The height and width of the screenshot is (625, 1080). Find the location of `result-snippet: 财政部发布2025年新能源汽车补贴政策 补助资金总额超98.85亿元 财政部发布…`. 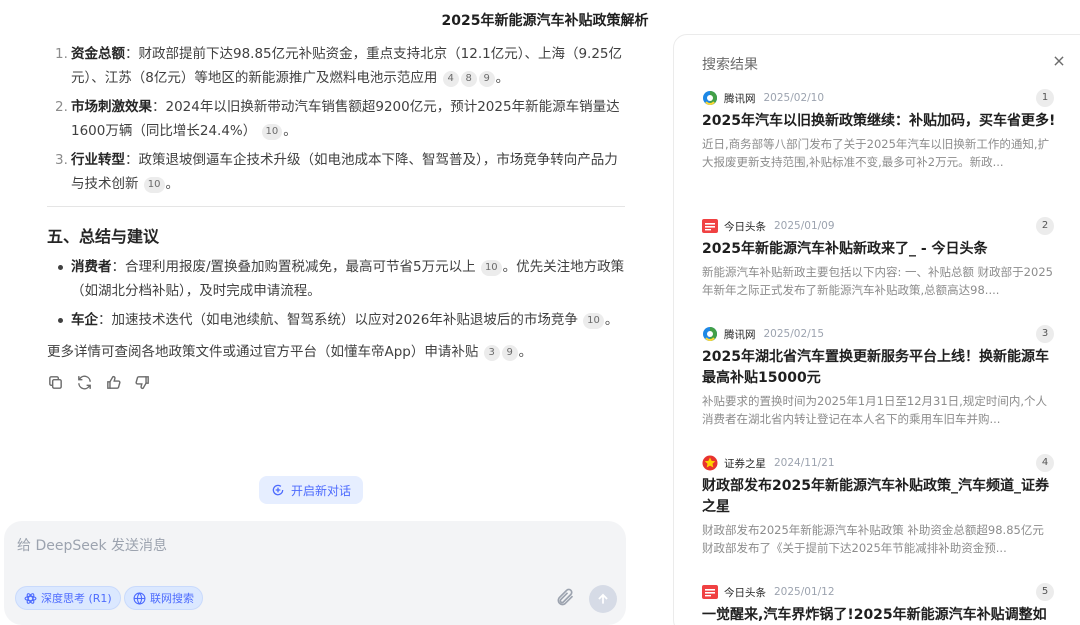

result-snippet: 财政部发布2025年新能源汽车补贴政策 补助资金总额超98.85亿元 财政部发布… is located at coordinates (873, 539).